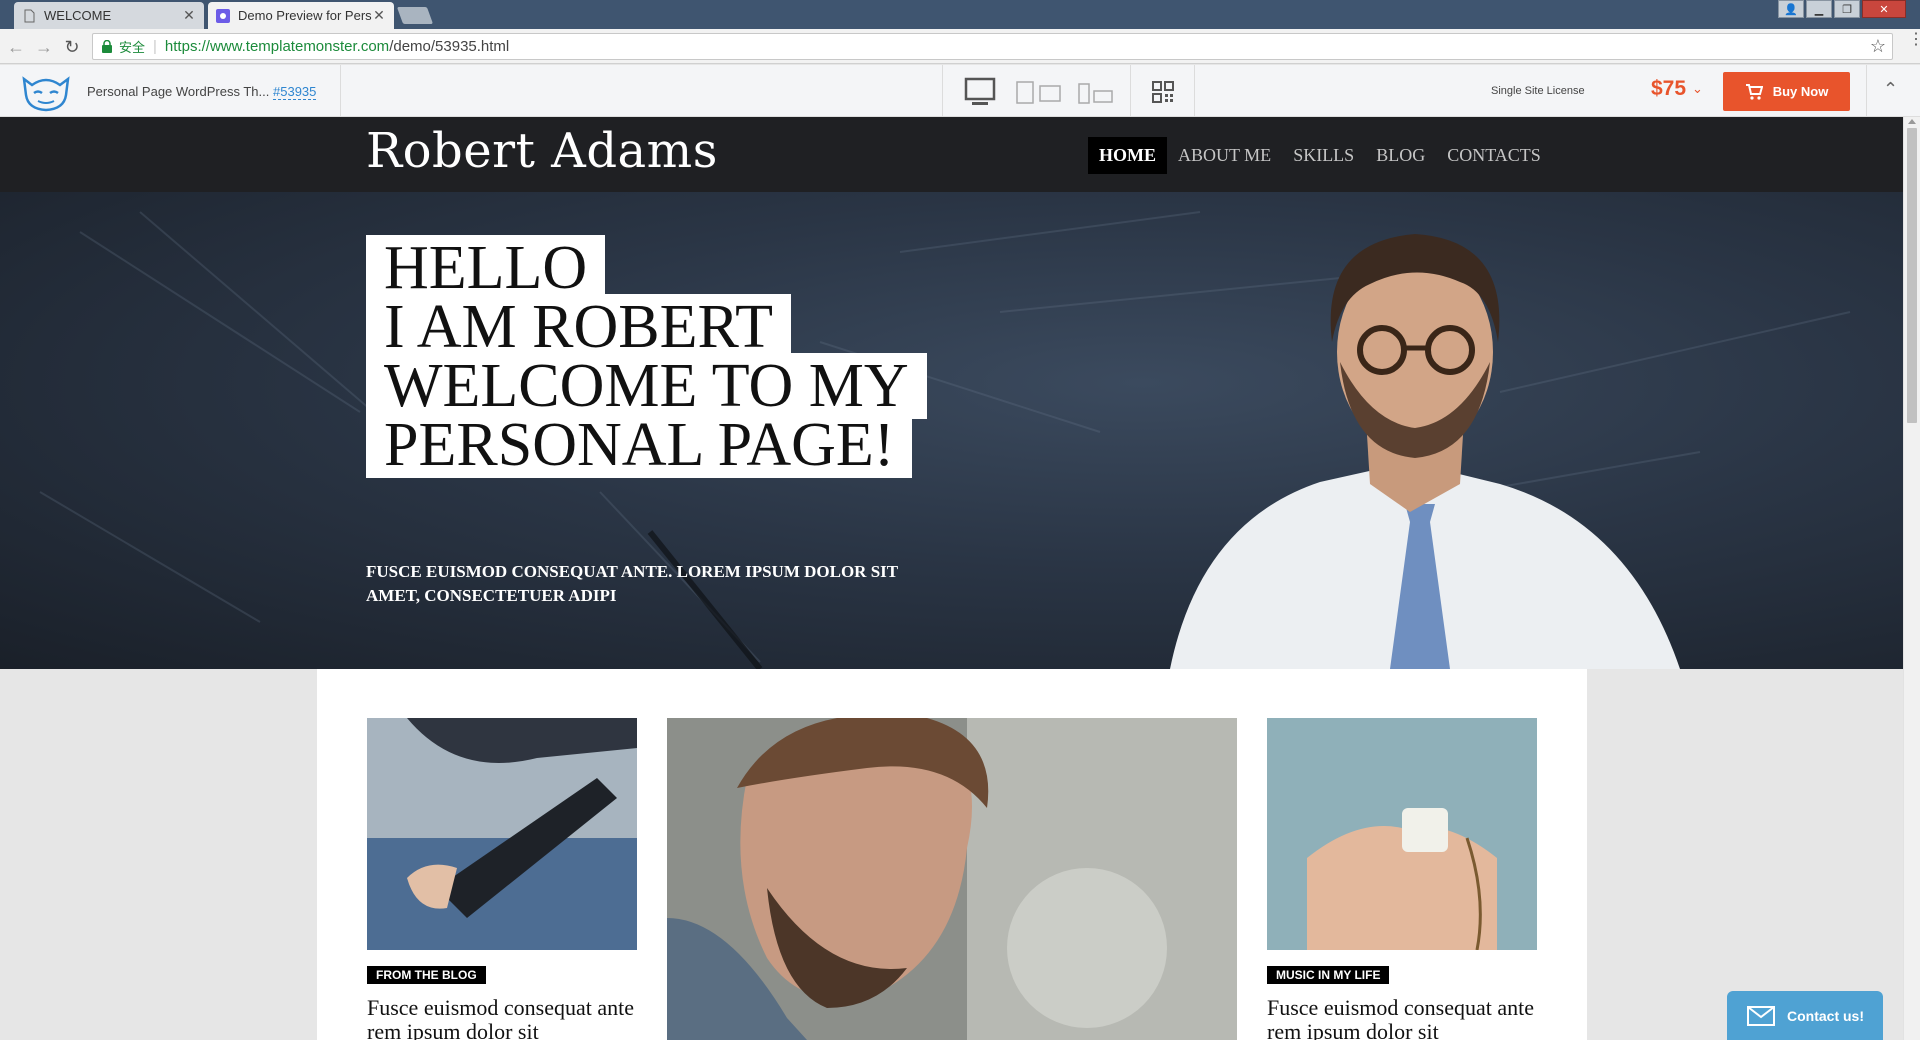 The height and width of the screenshot is (1040, 1920). I want to click on hero-line-4: PERSONAL PAGE!, so click(639, 445).